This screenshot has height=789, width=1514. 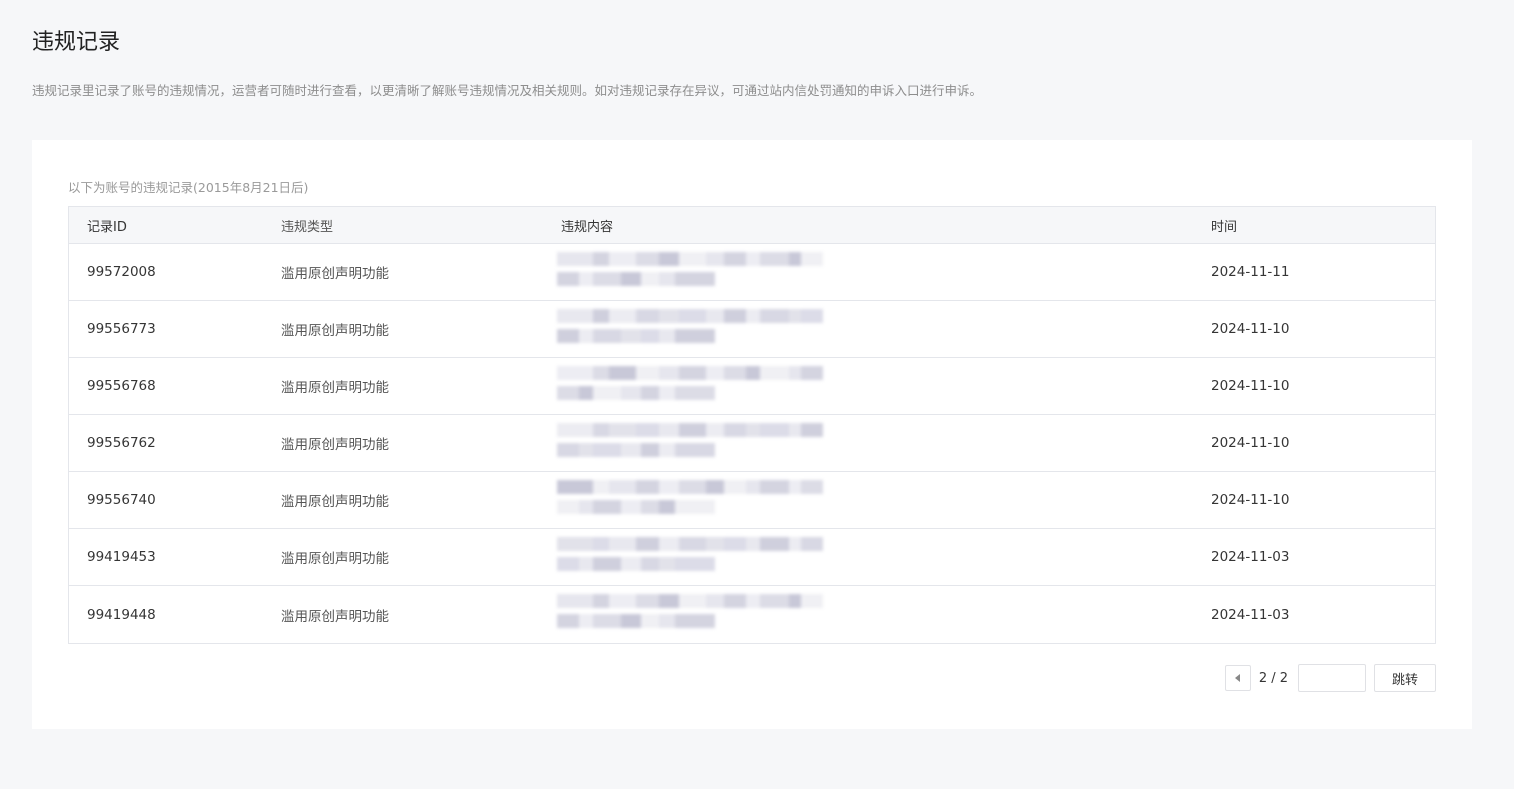 I want to click on record-id: 99419453, so click(x=121, y=557).